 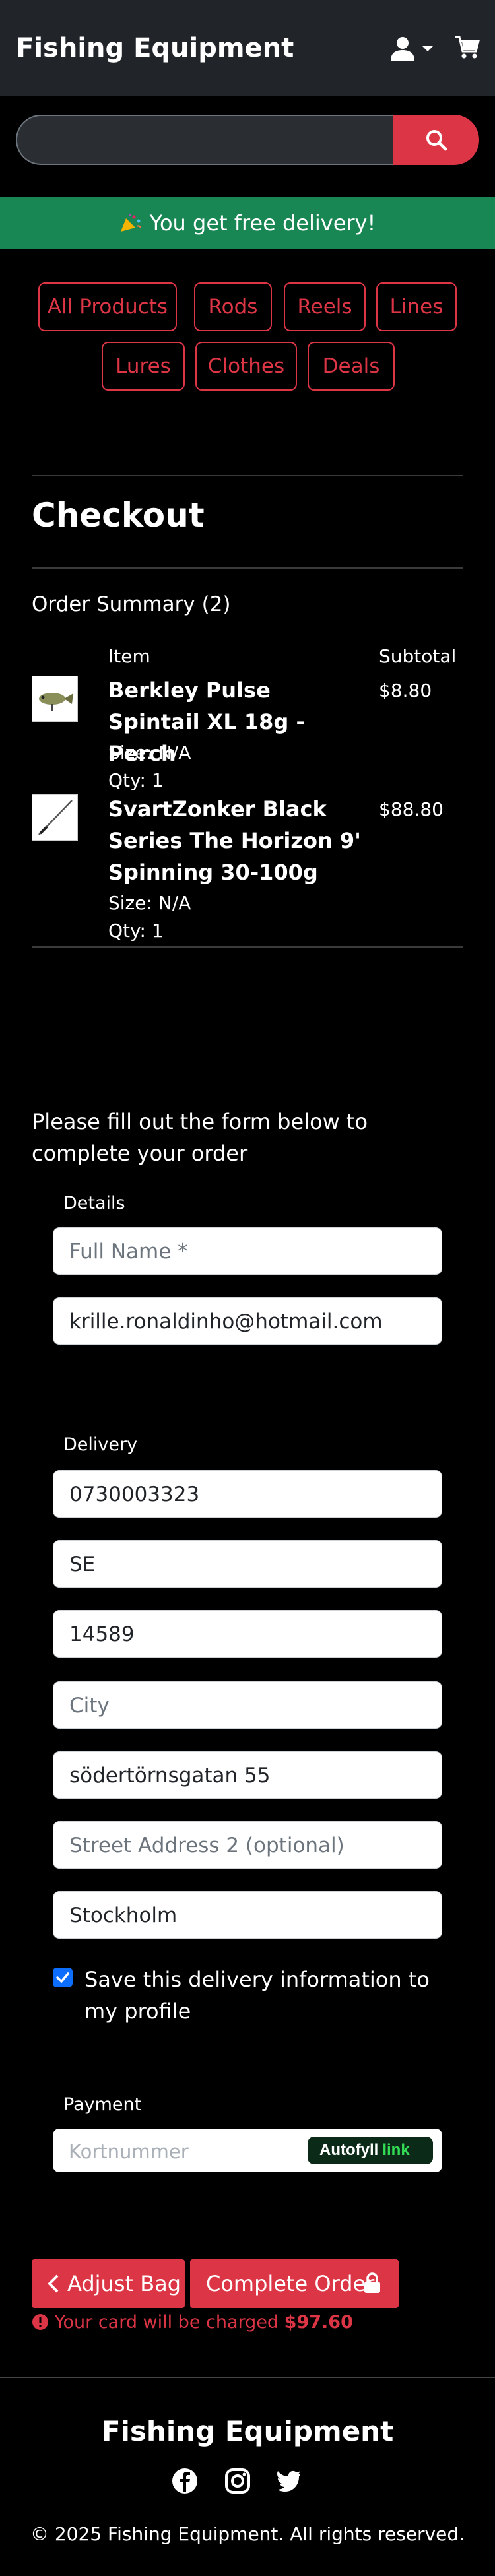 I want to click on details-label: Details, so click(x=94, y=1203).